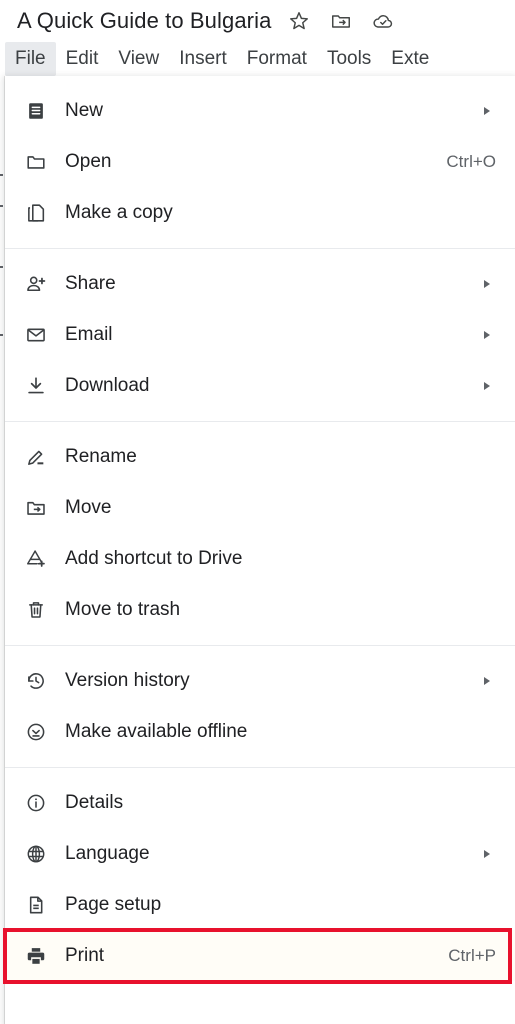 Image resolution: width=515 pixels, height=1024 pixels. Describe the element at coordinates (36, 386) in the screenshot. I see `download-icon` at that location.